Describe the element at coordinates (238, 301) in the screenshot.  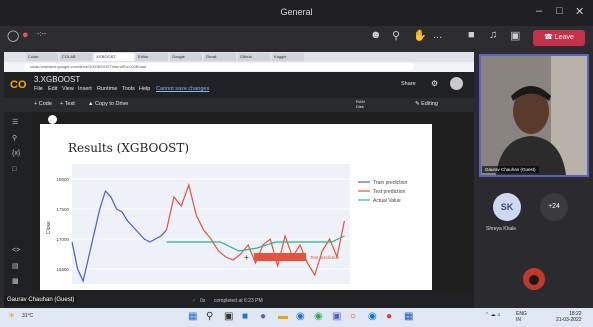
I see `status-text: completed at 6:23 PM` at that location.